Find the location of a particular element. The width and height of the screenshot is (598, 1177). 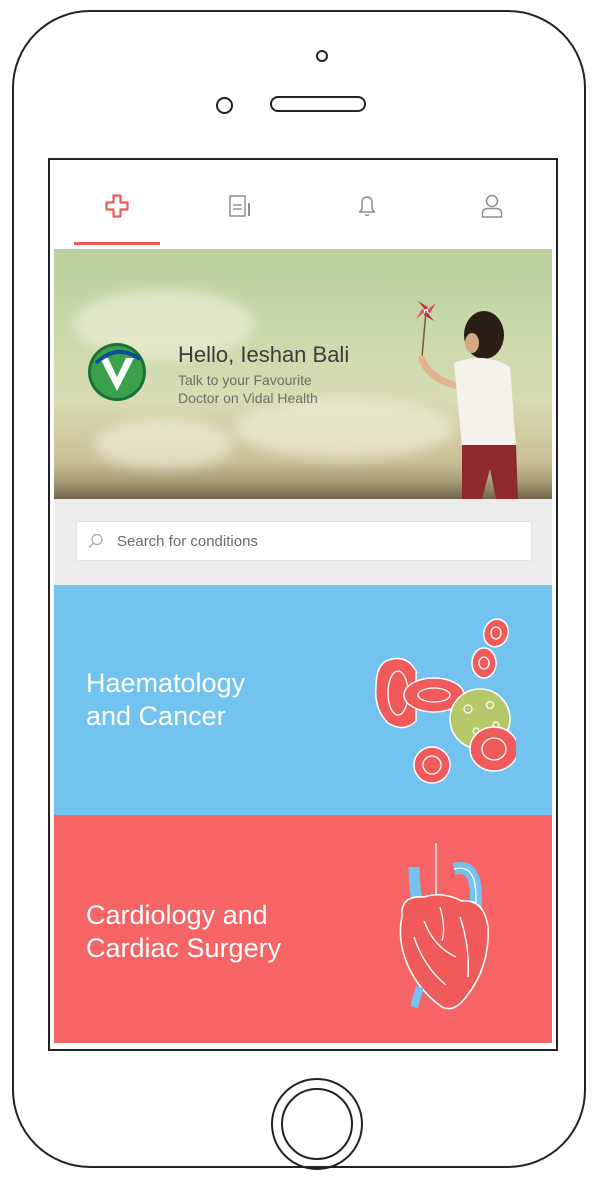

heart-organ-icon is located at coordinates (444, 926).